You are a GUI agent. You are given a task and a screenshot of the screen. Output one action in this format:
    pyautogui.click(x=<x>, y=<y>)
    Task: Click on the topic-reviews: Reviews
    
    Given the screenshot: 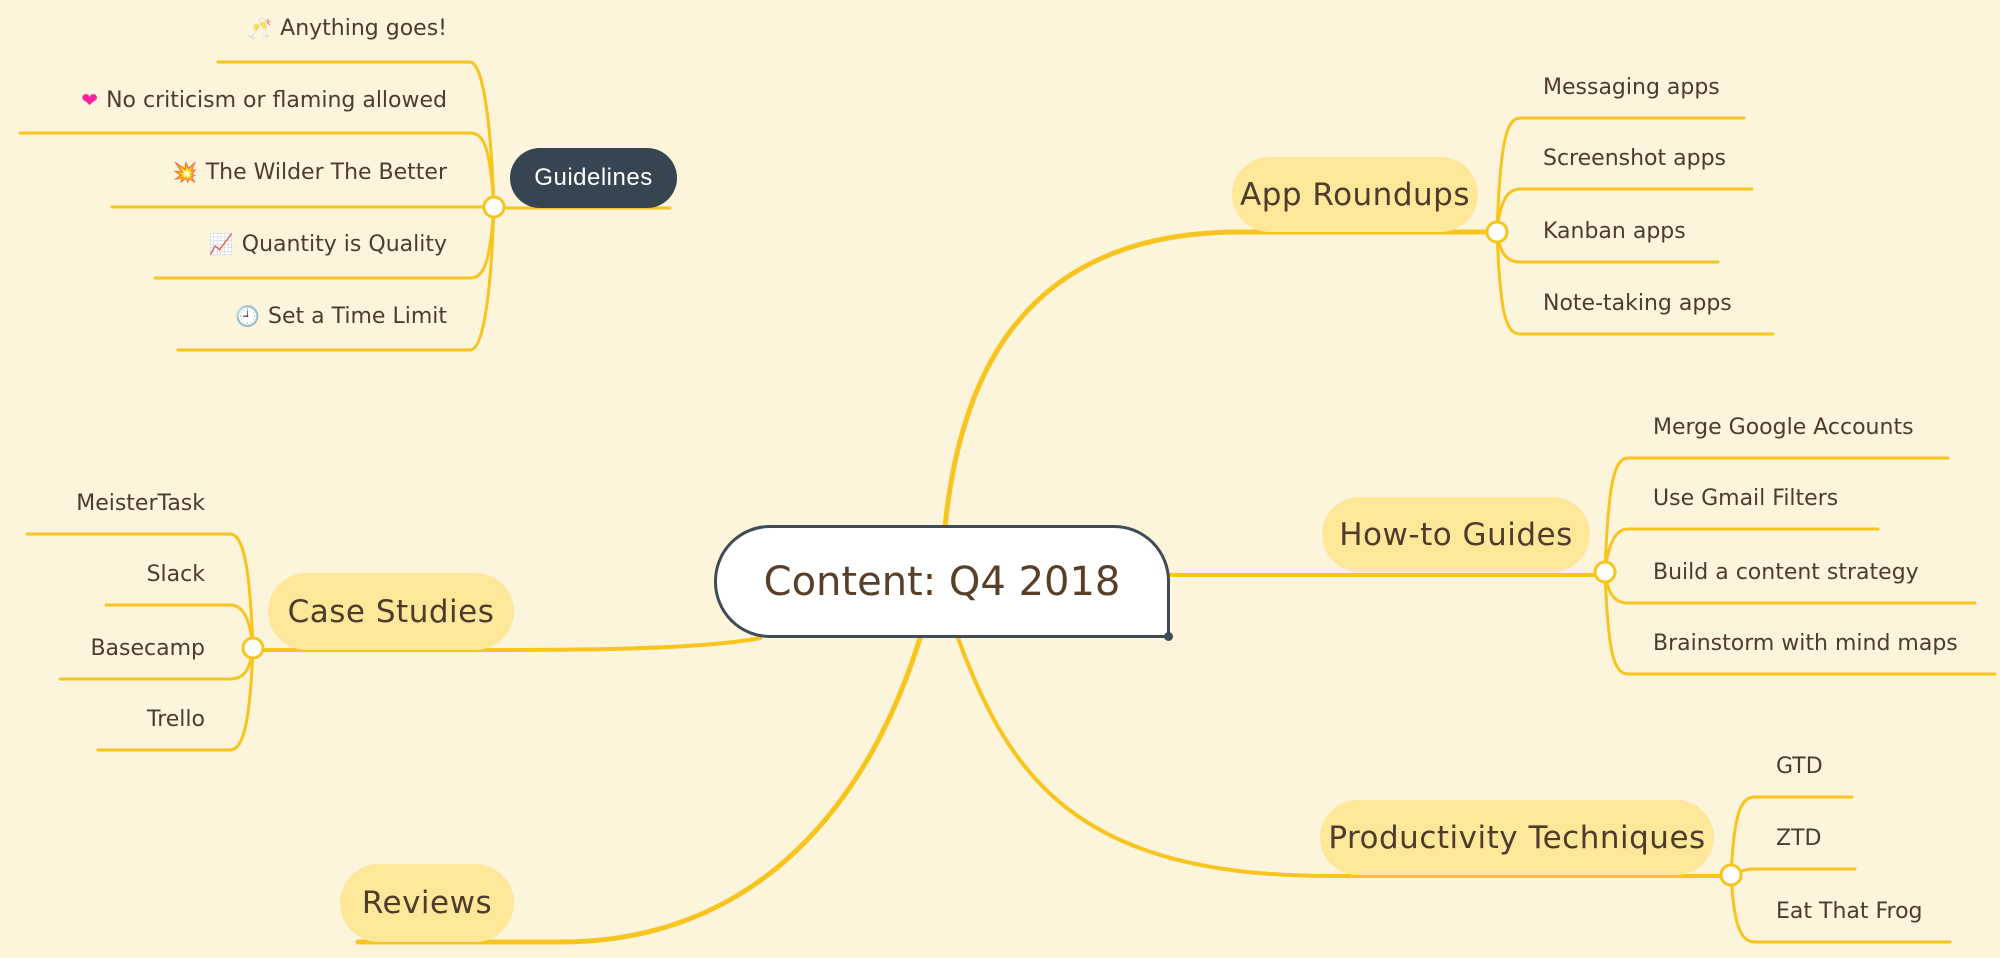 What is the action you would take?
    pyautogui.click(x=427, y=903)
    